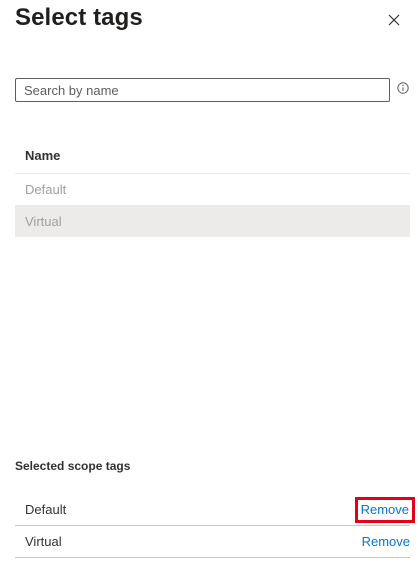 The width and height of the screenshot is (418, 571). I want to click on tag-row-virtual: Virtual, so click(212, 221).